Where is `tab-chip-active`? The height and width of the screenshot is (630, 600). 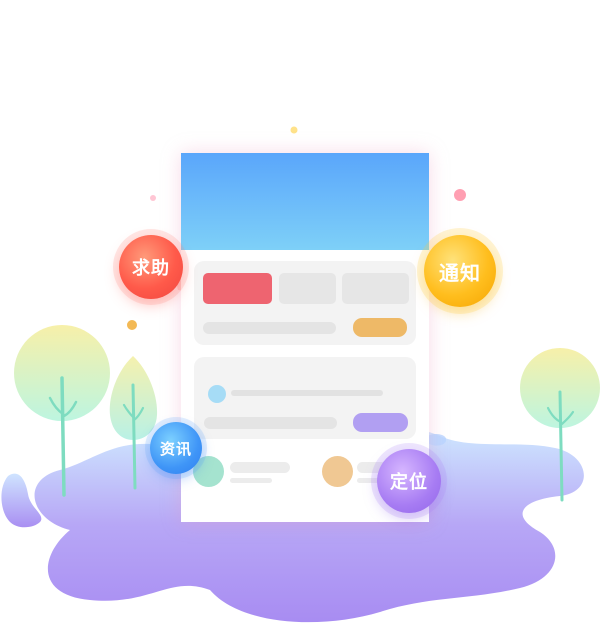 tab-chip-active is located at coordinates (237, 288).